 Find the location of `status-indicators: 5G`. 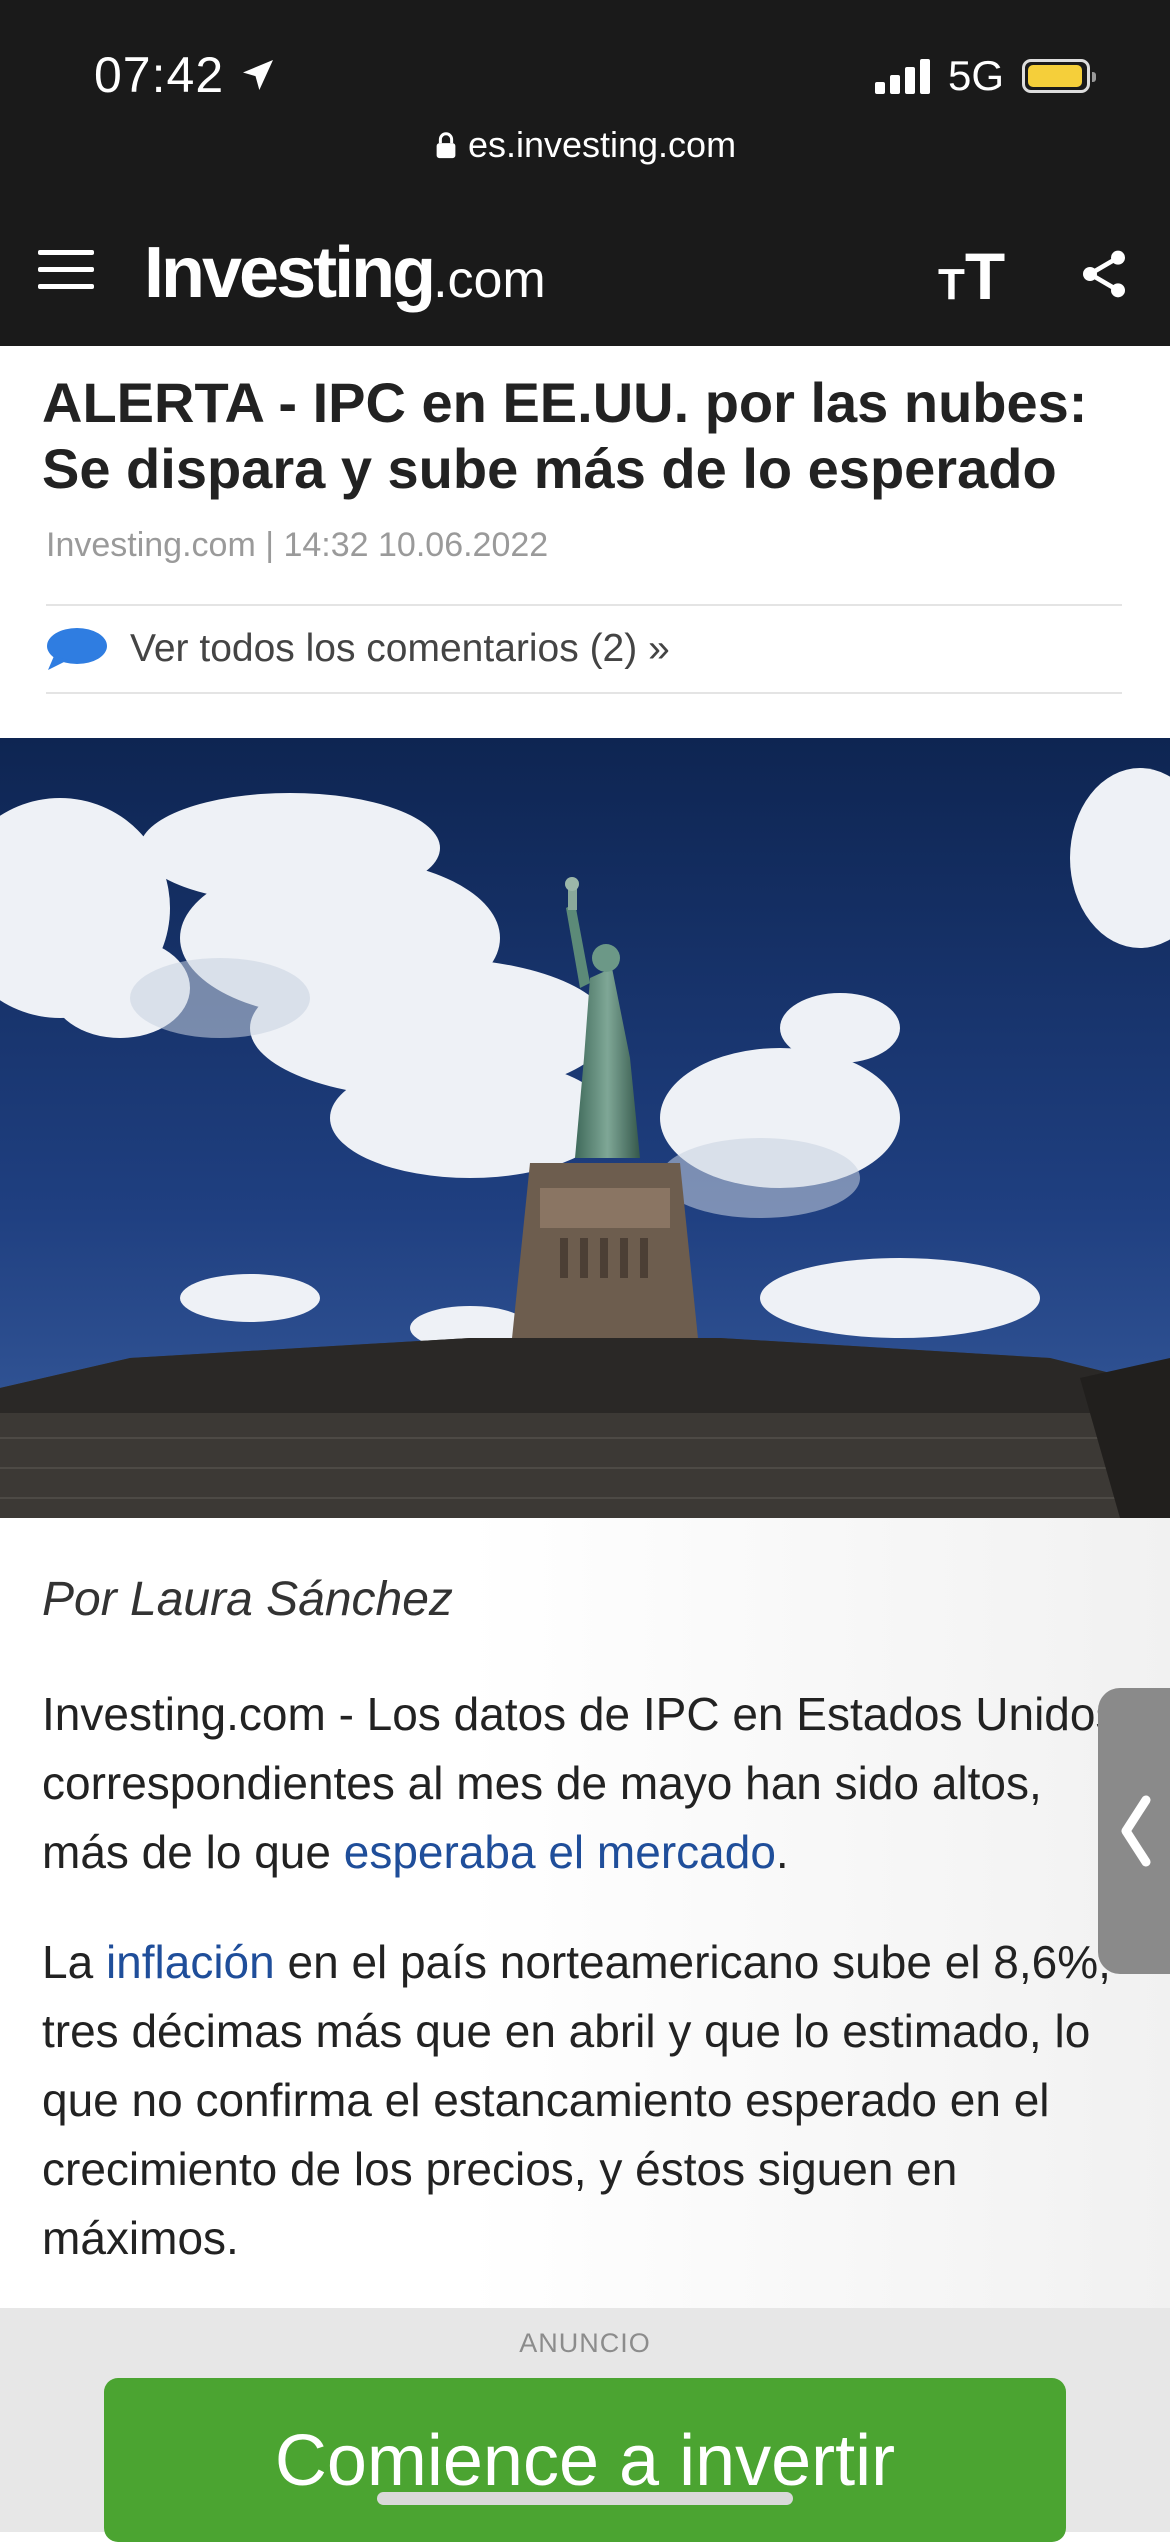

status-indicators: 5G is located at coordinates (985, 76).